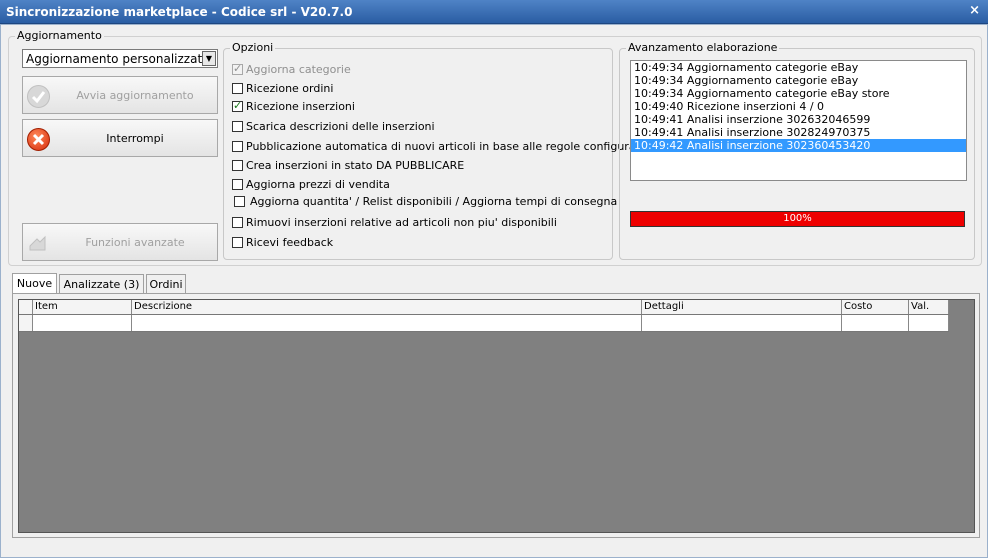  I want to click on option-label: Ricezione inserzioni, so click(300, 106).